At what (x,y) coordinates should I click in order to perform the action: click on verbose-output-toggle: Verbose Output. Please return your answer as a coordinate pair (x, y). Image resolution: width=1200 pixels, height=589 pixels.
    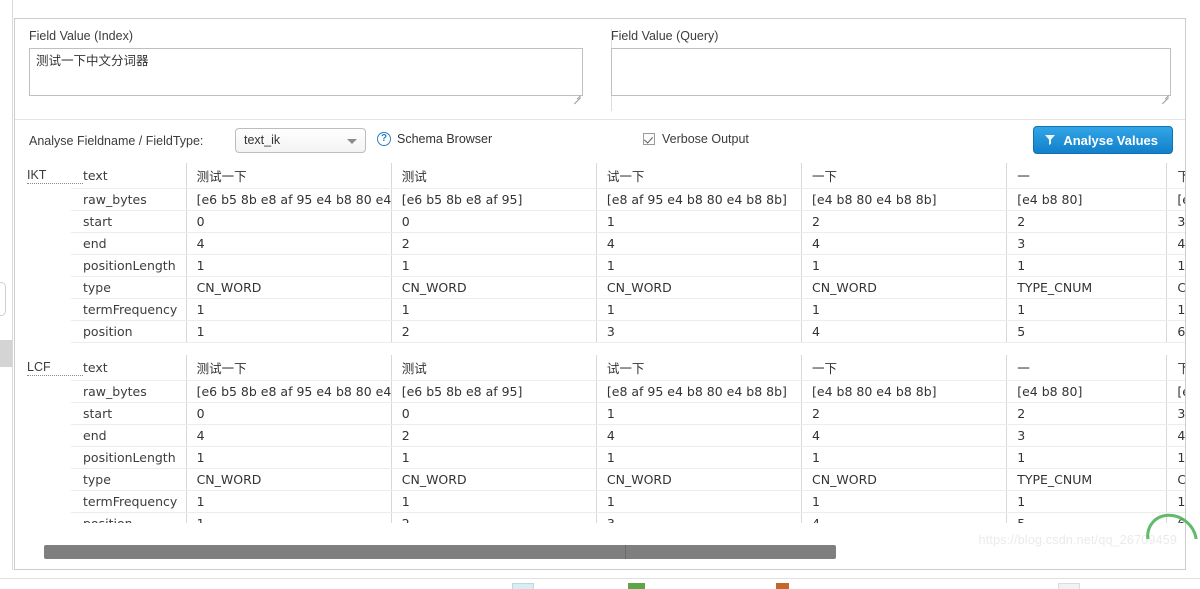
    Looking at the image, I should click on (696, 139).